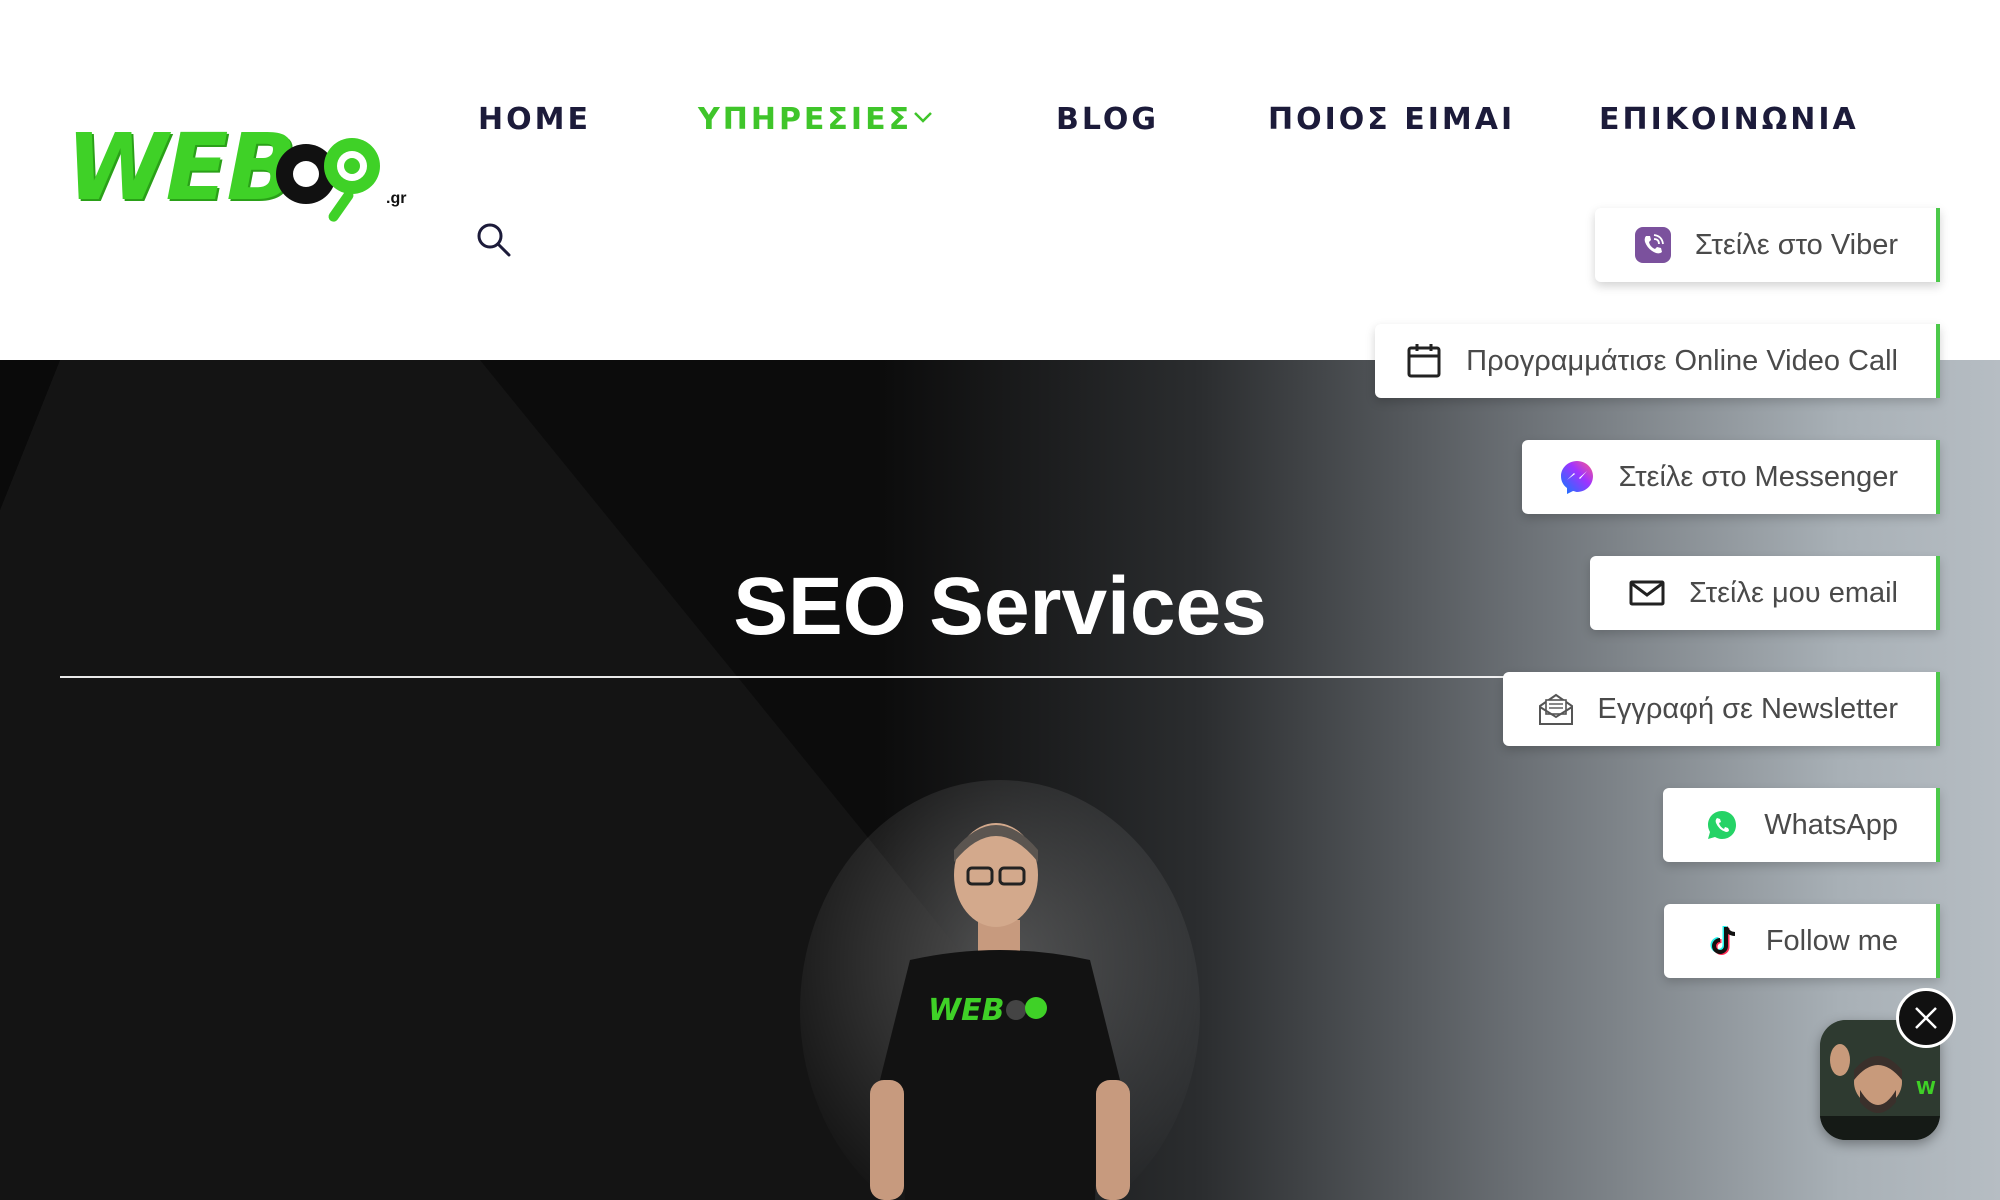 This screenshot has height=1200, width=2000. Describe the element at coordinates (1424, 361) in the screenshot. I see `calendar-icon` at that location.